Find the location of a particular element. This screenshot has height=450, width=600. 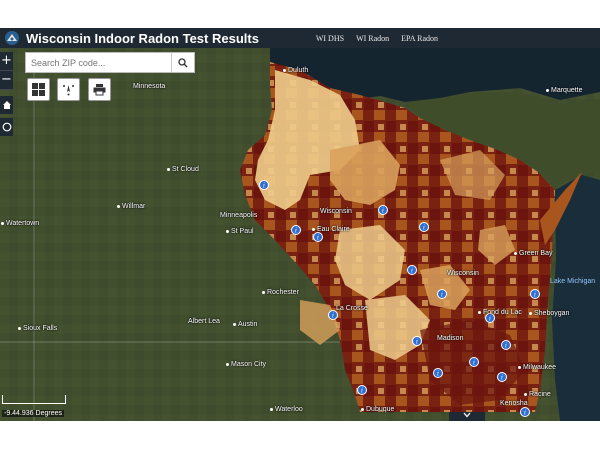

label-marquette: Marquette is located at coordinates (564, 90).